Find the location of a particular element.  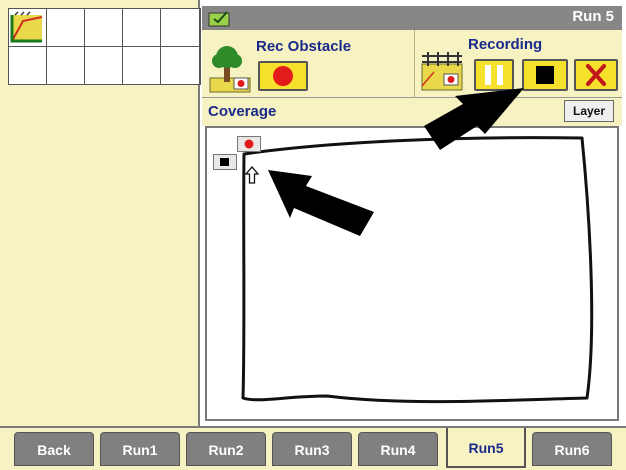

tab-run2: Run2 is located at coordinates (226, 449).